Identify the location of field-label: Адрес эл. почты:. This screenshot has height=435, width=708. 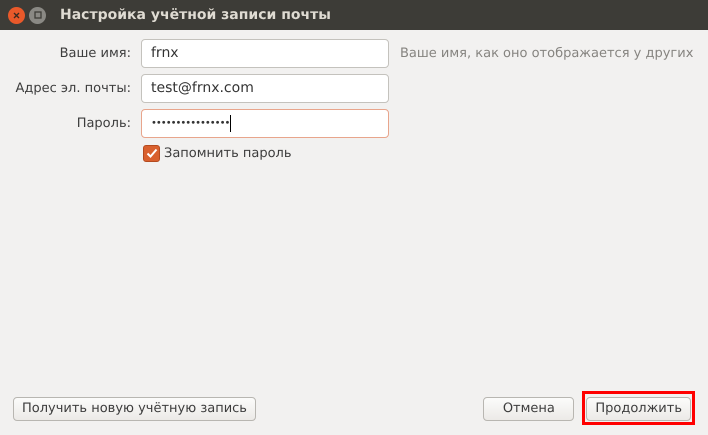
(72, 89).